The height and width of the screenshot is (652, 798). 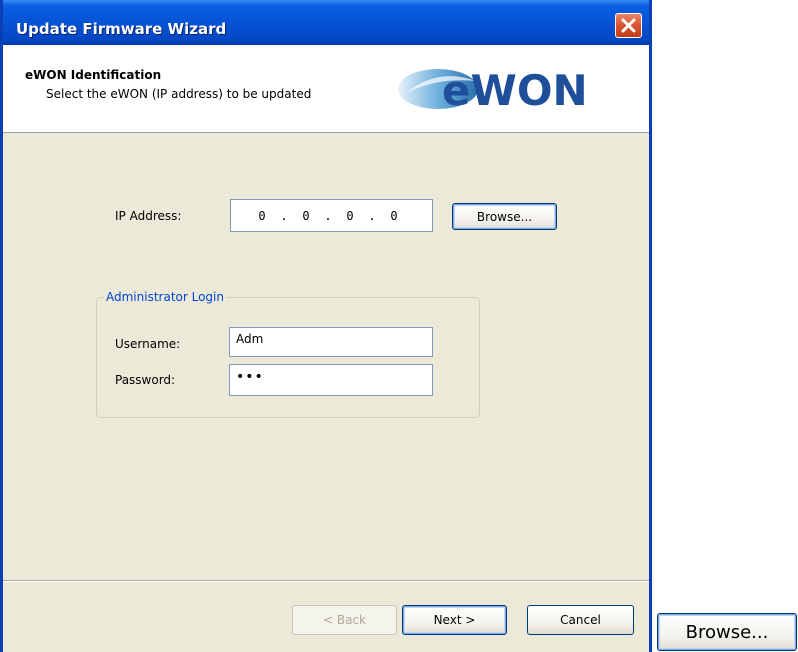 I want to click on administrator-login-group, so click(x=288, y=357).